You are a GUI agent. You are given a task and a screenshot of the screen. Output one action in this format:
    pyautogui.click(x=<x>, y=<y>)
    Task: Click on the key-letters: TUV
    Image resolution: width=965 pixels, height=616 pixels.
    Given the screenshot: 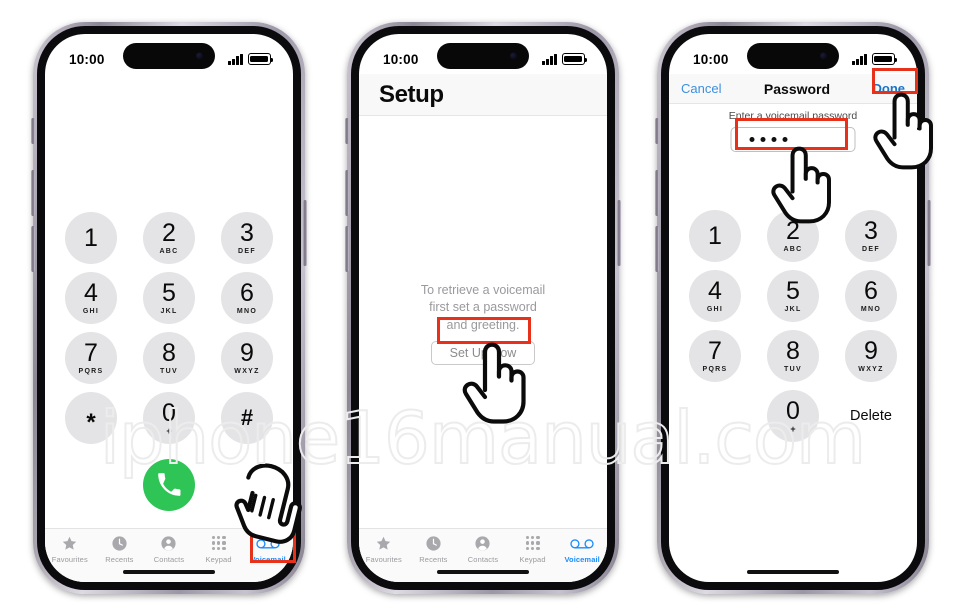 What is the action you would take?
    pyautogui.click(x=169, y=371)
    